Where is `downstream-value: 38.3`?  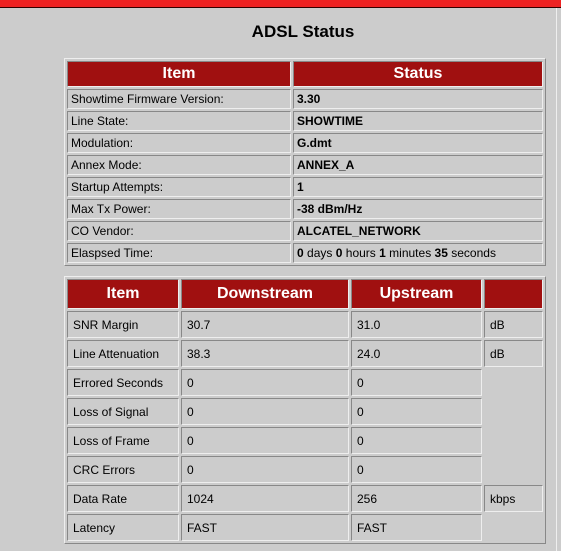
downstream-value: 38.3 is located at coordinates (265, 353).